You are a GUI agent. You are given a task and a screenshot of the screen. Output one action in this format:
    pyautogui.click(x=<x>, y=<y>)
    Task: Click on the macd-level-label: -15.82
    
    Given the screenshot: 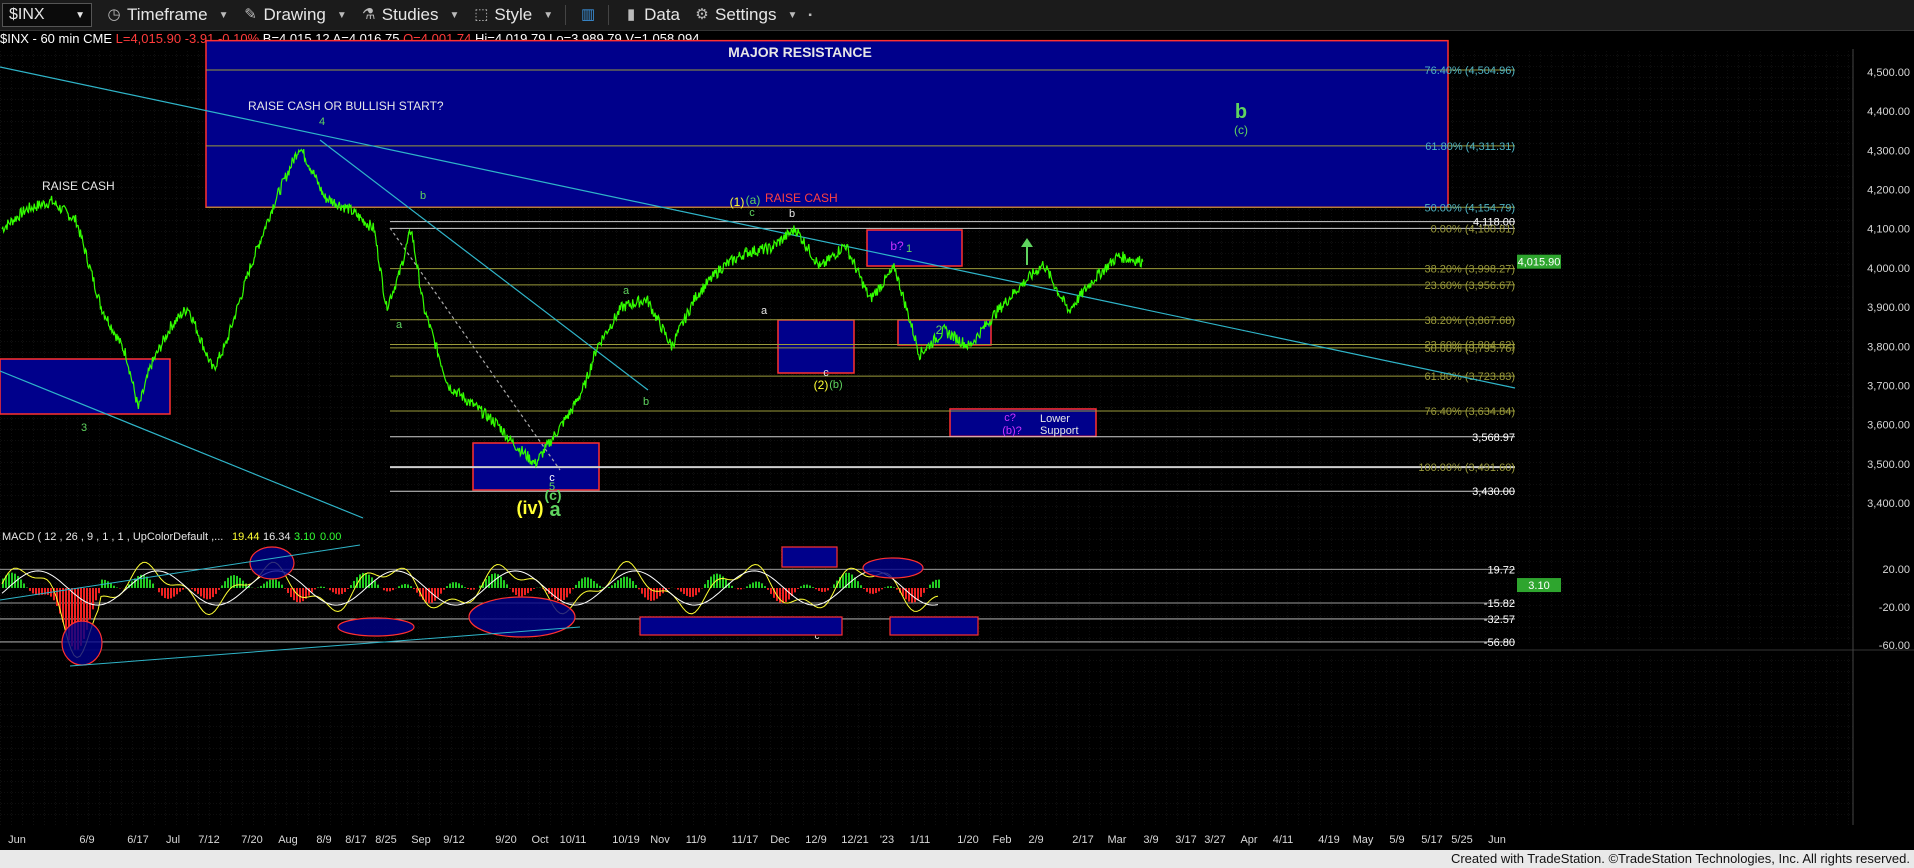 What is the action you would take?
    pyautogui.click(x=1499, y=604)
    